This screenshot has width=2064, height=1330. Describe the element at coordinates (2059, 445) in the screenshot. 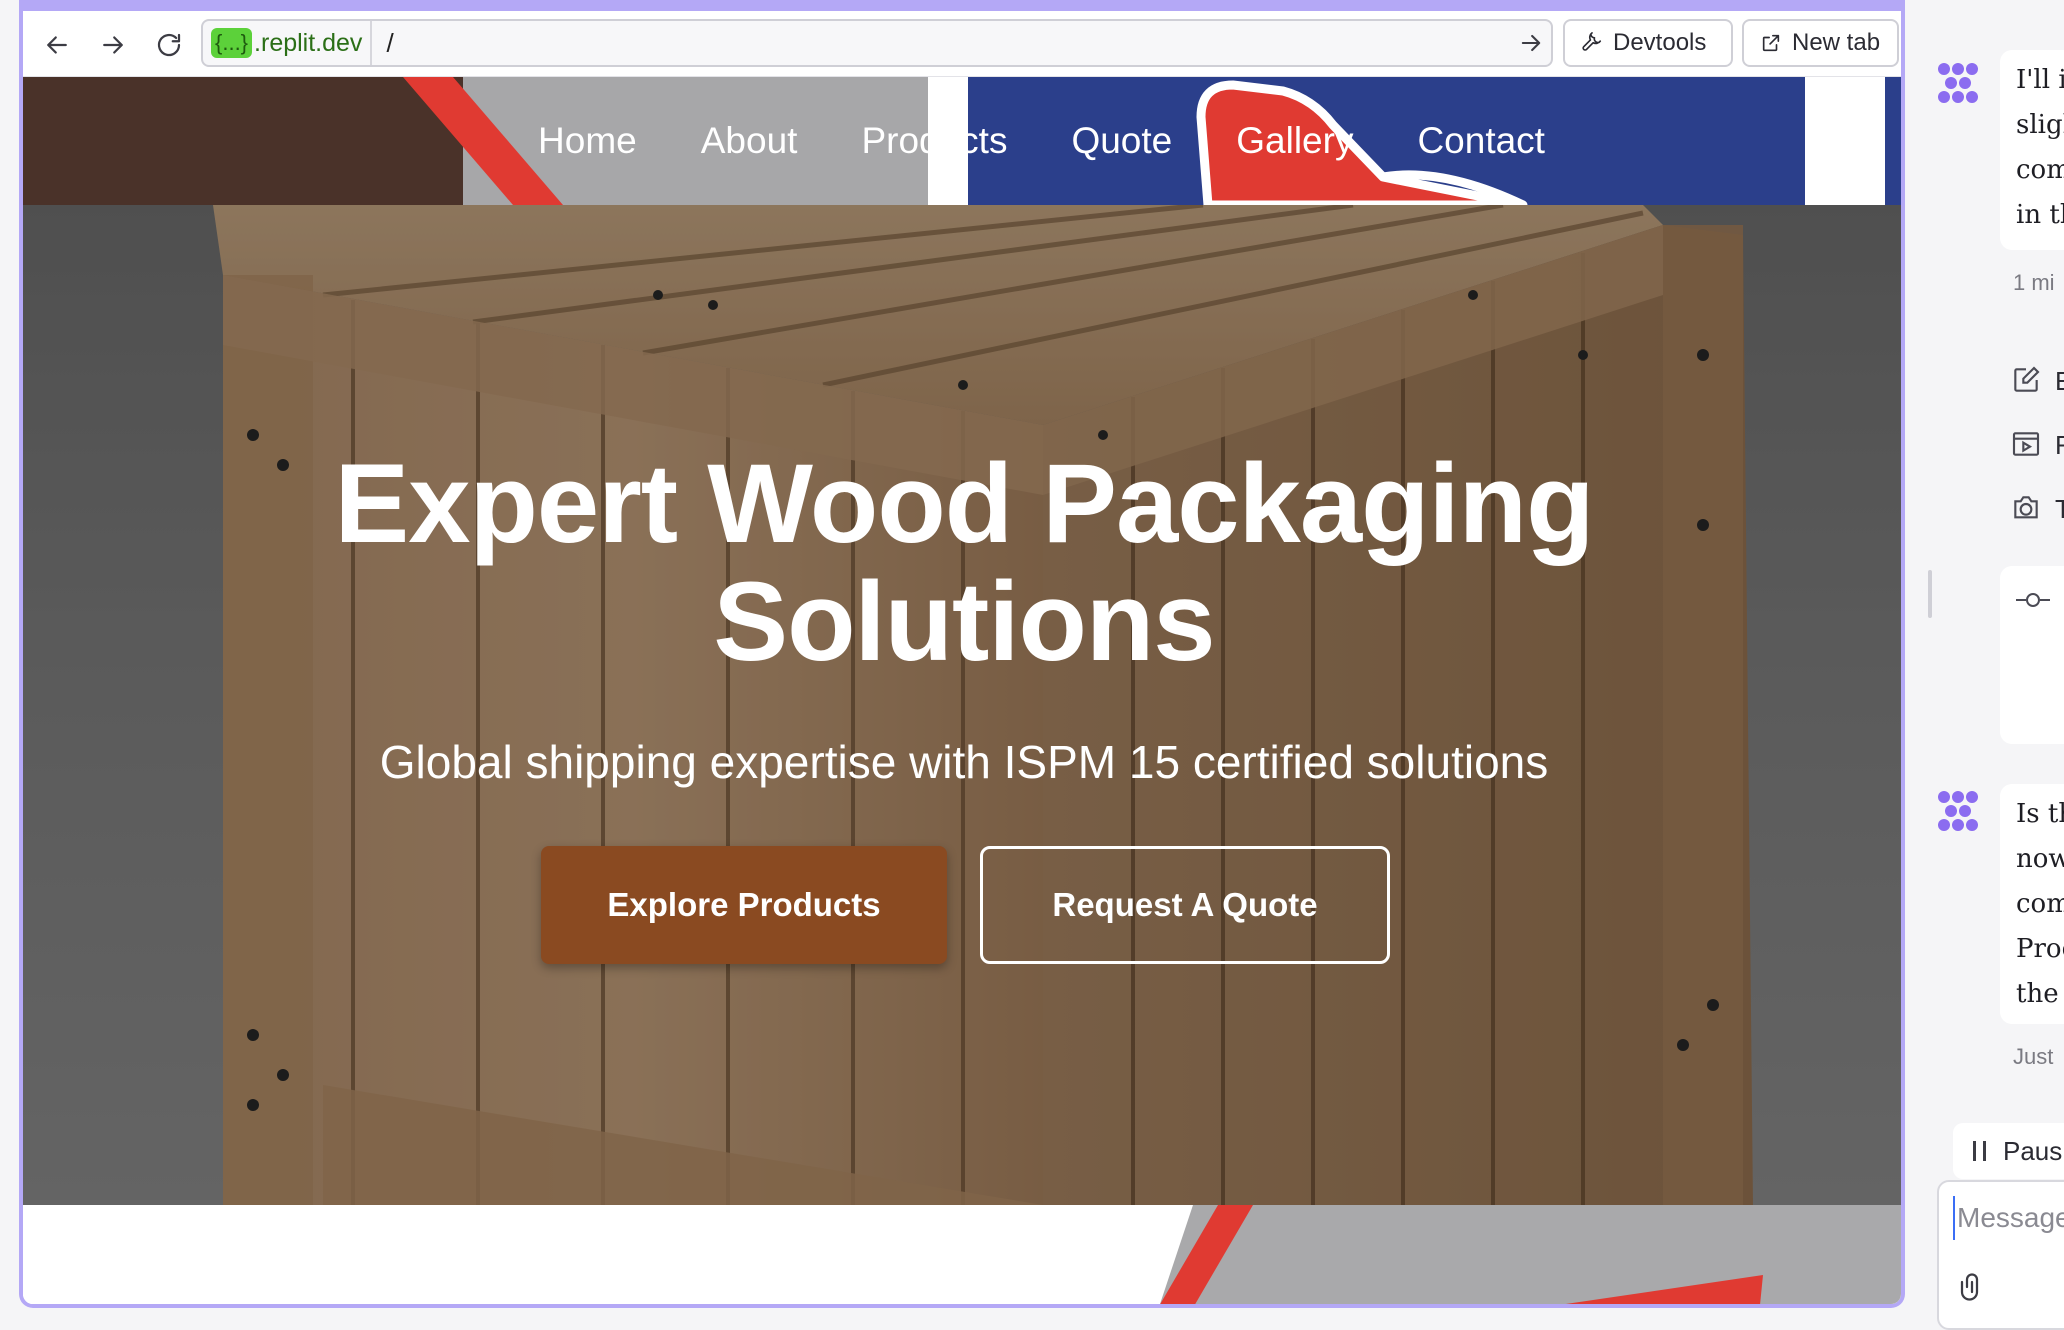

I see `step-label: F` at that location.